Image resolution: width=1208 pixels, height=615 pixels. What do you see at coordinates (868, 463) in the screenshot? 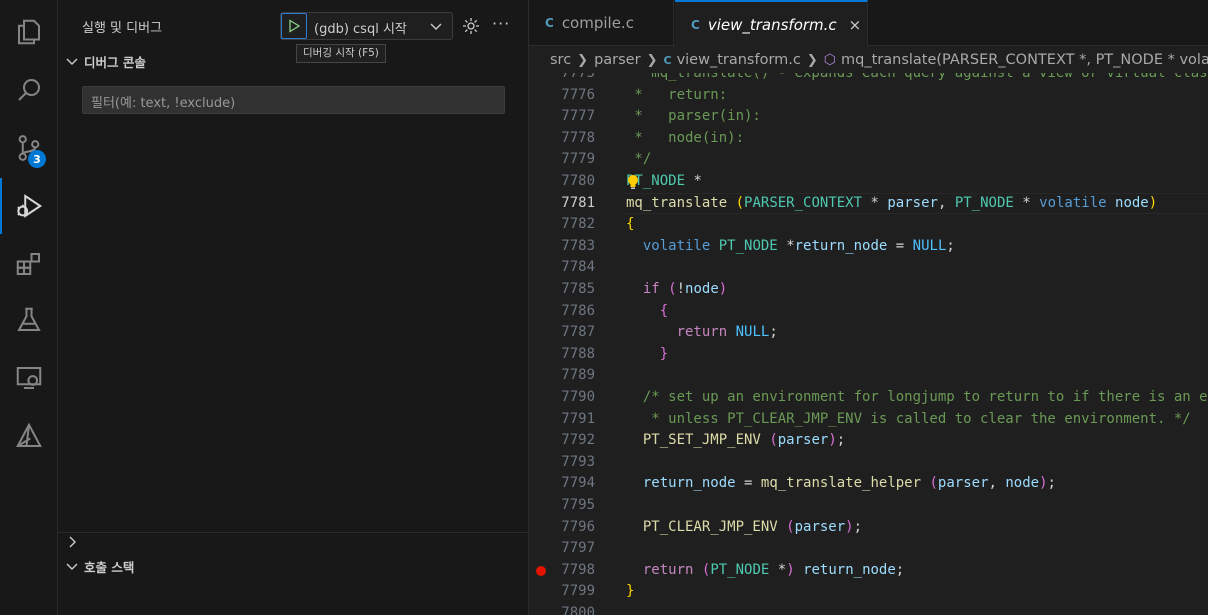
I see `code-line: 7793` at bounding box center [868, 463].